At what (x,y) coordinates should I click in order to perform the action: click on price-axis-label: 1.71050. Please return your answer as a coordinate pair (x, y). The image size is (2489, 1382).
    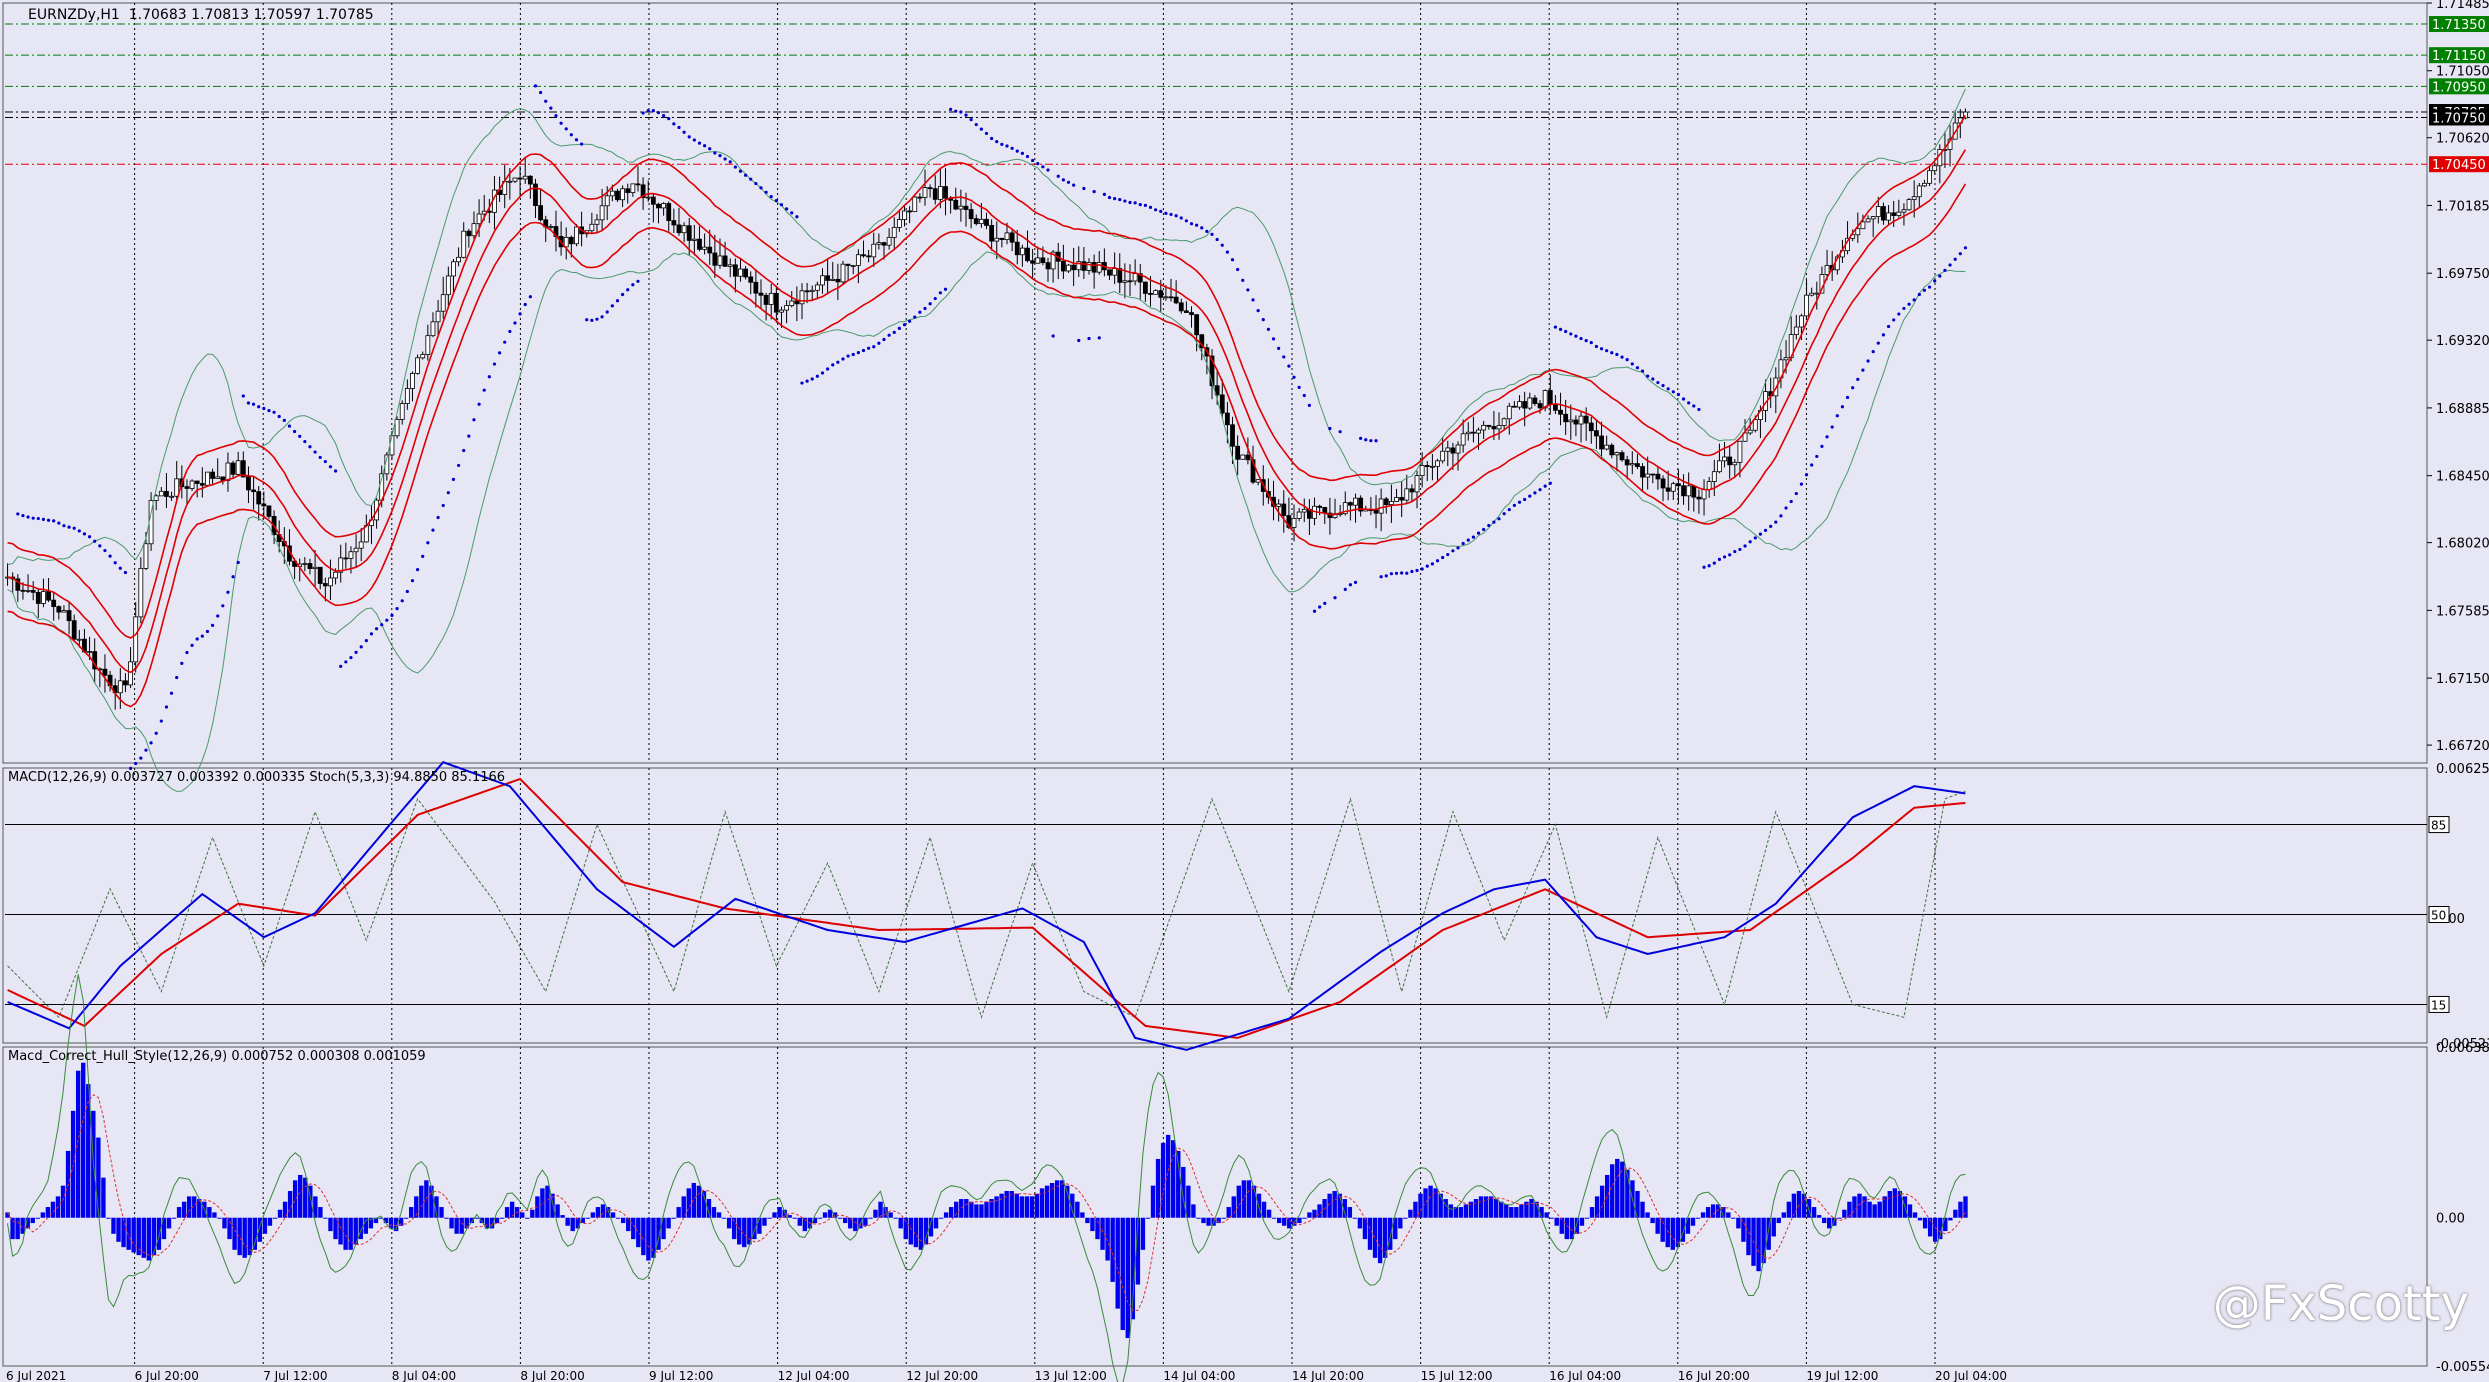
    Looking at the image, I should click on (2462, 72).